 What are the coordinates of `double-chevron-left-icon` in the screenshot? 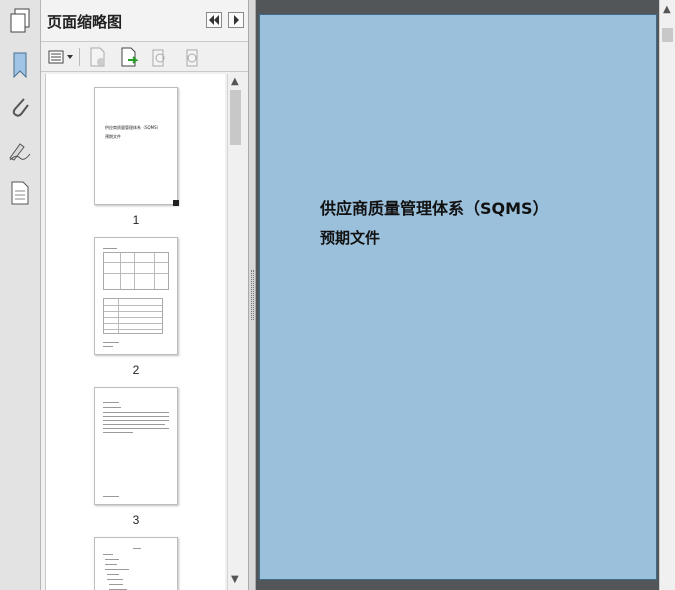 It's located at (214, 20).